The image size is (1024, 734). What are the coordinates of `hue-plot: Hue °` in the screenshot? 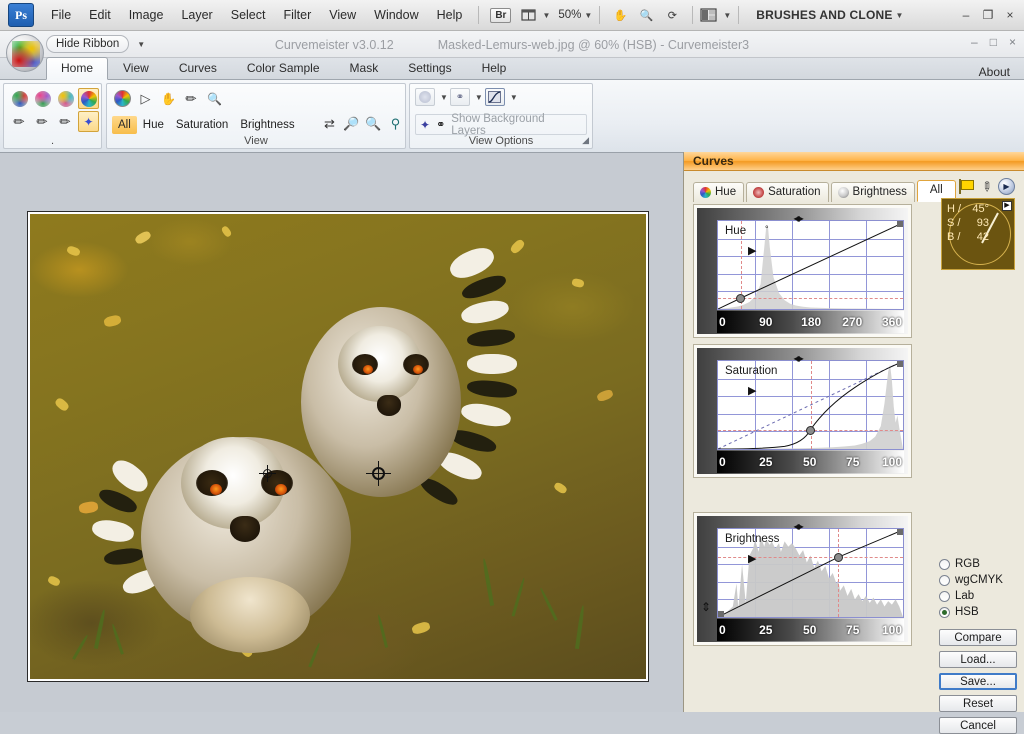 It's located at (810, 265).